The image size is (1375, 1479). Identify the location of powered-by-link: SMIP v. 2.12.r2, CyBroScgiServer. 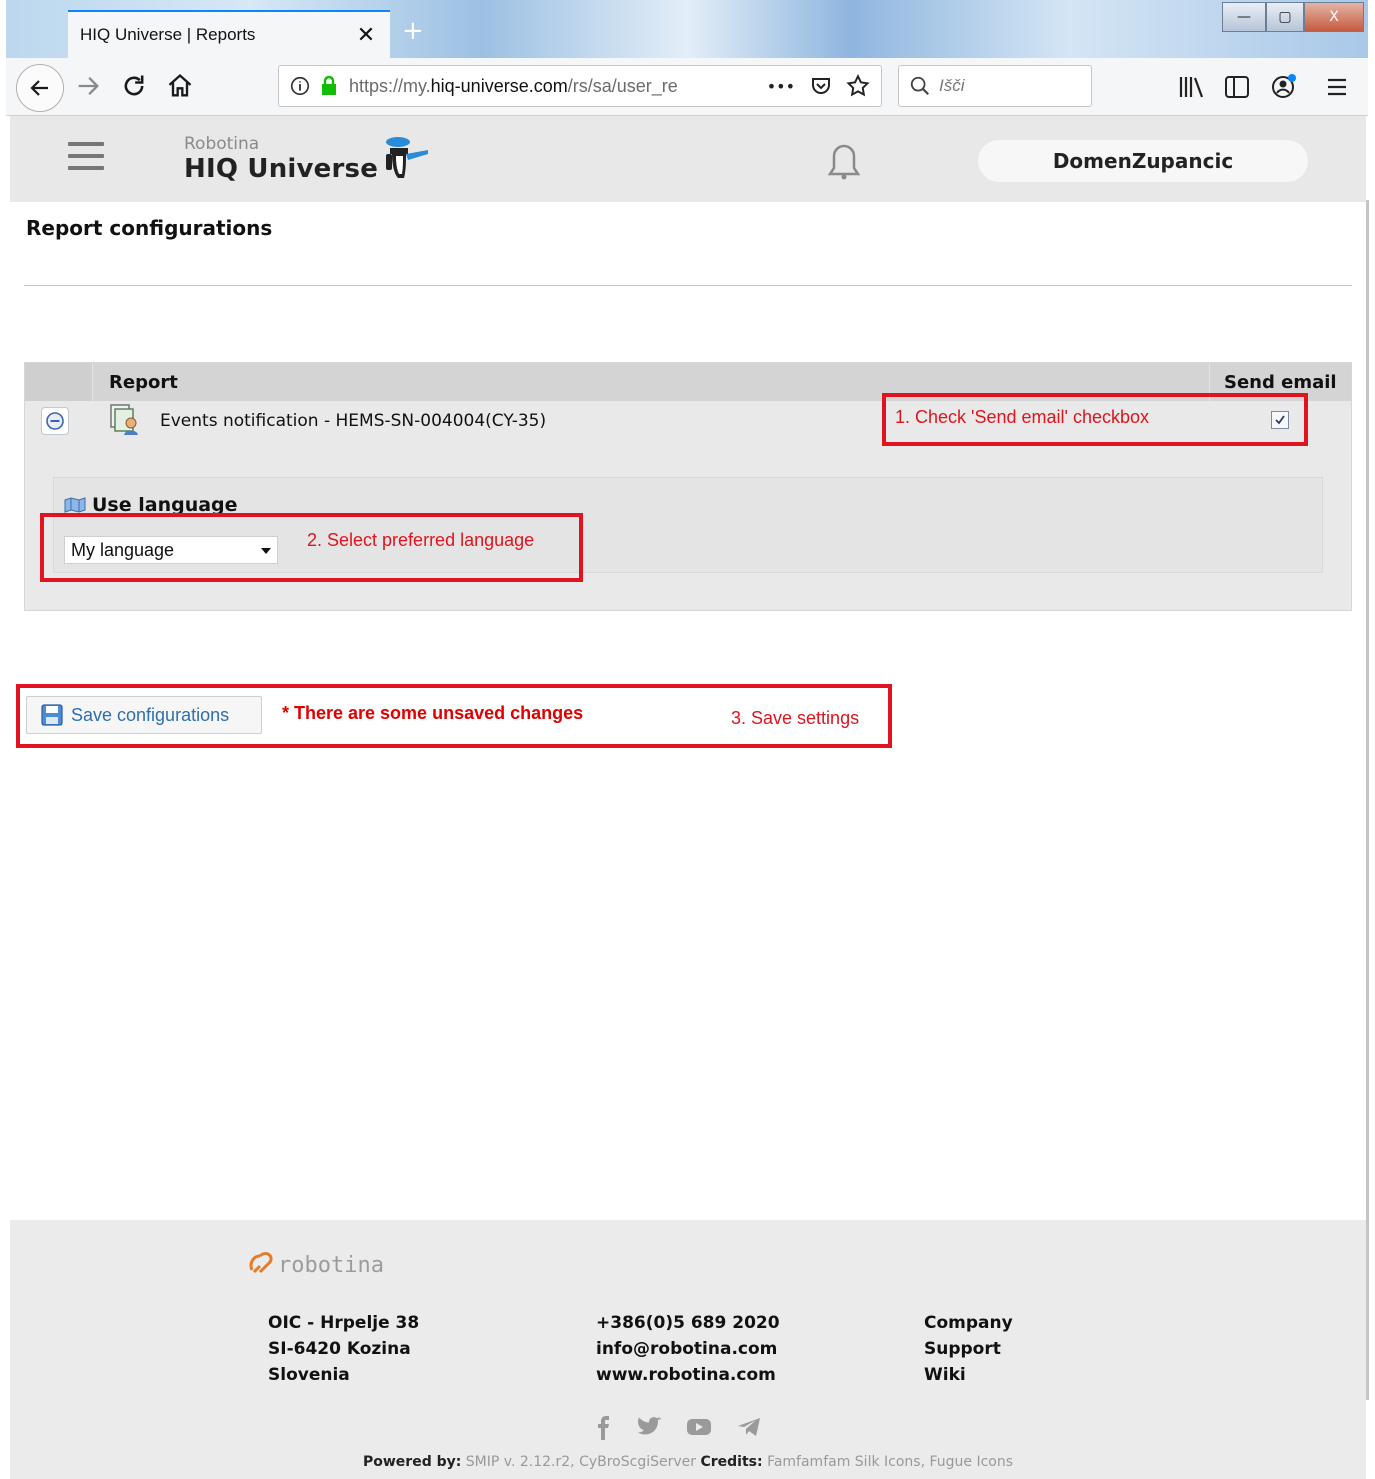
(581, 1462).